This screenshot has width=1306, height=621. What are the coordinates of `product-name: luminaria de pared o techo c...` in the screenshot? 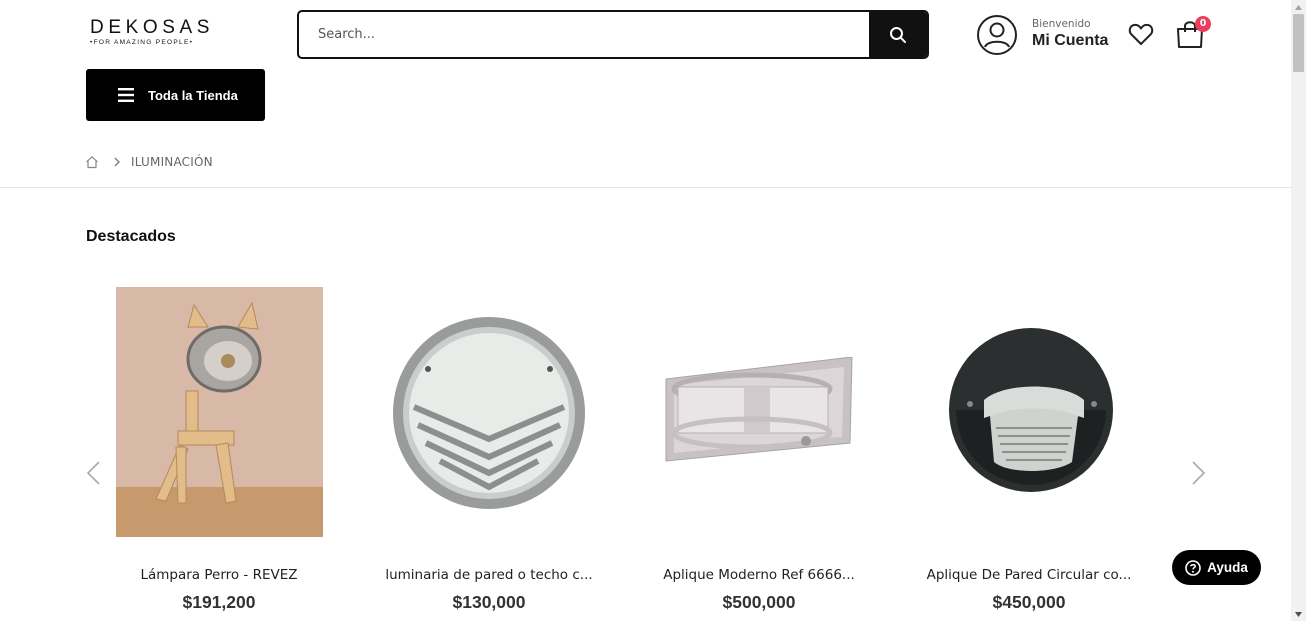 It's located at (489, 575).